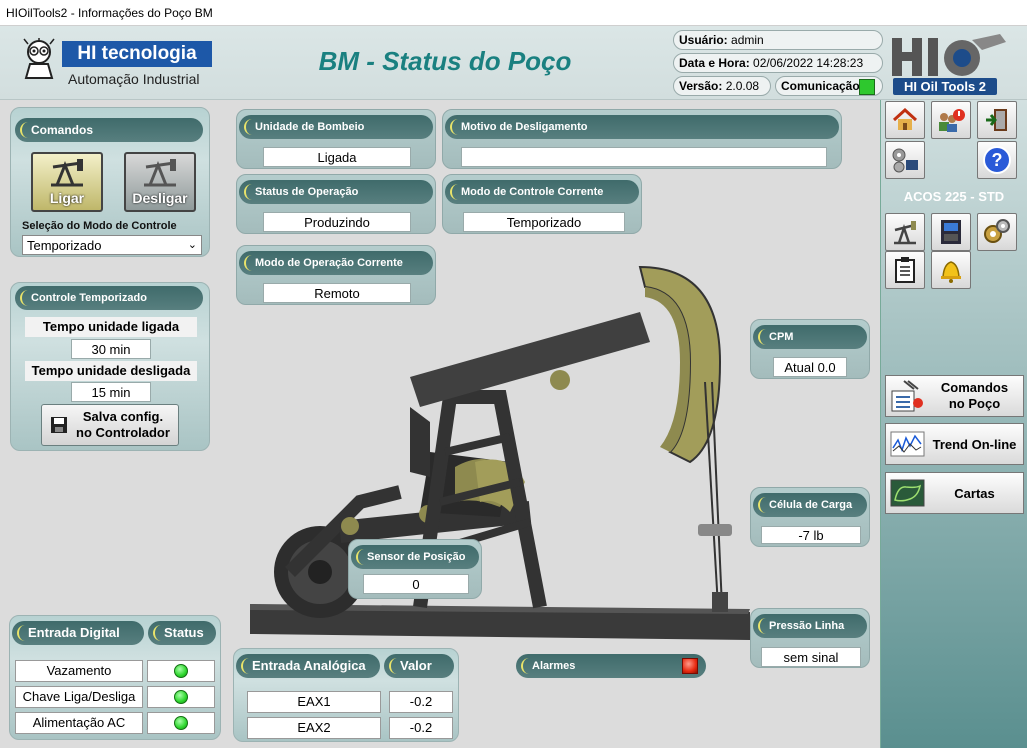 This screenshot has height=748, width=1027. I want to click on datetime-value: 02/06/2022 14:28:23, so click(808, 63).